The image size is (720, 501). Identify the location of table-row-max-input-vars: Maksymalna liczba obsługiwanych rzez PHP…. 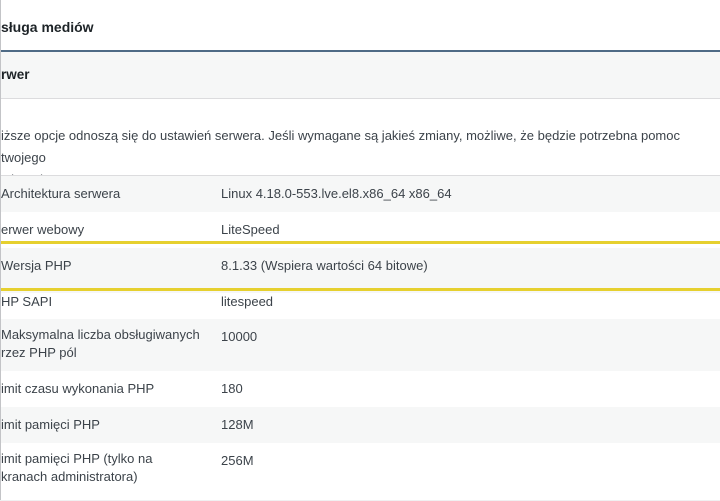
(360, 345).